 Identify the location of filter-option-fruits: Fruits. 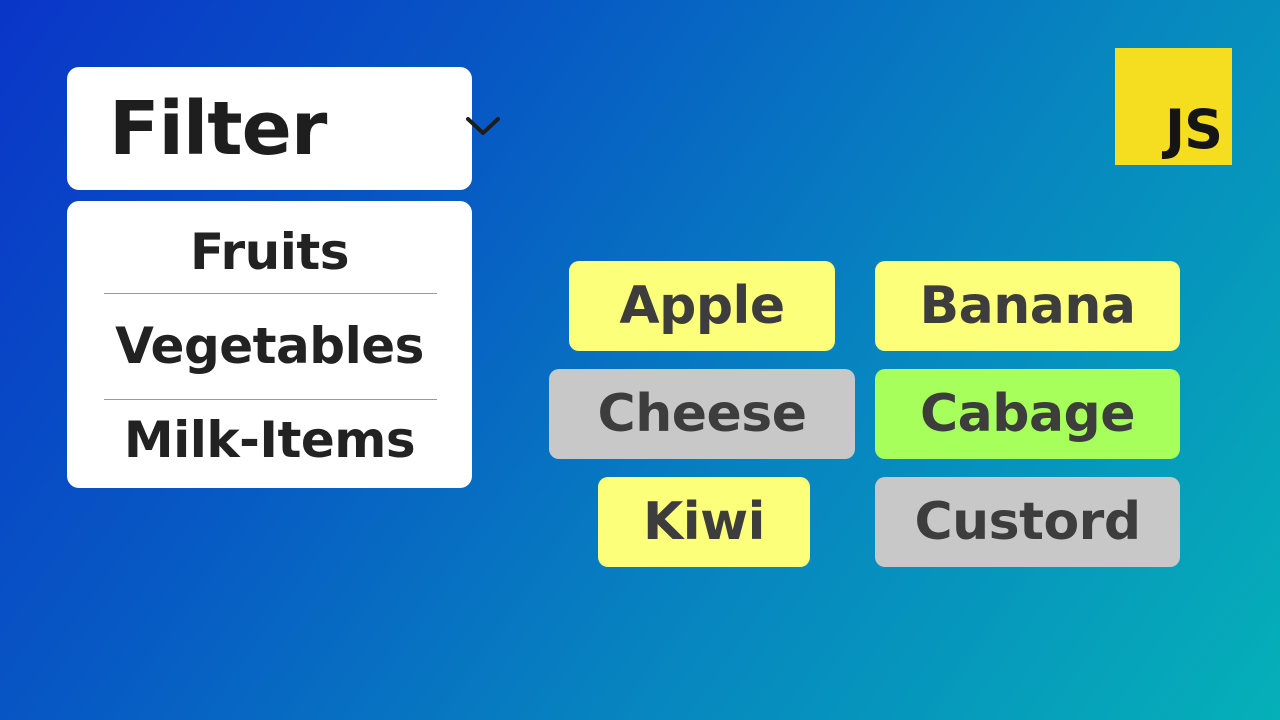
(269, 252).